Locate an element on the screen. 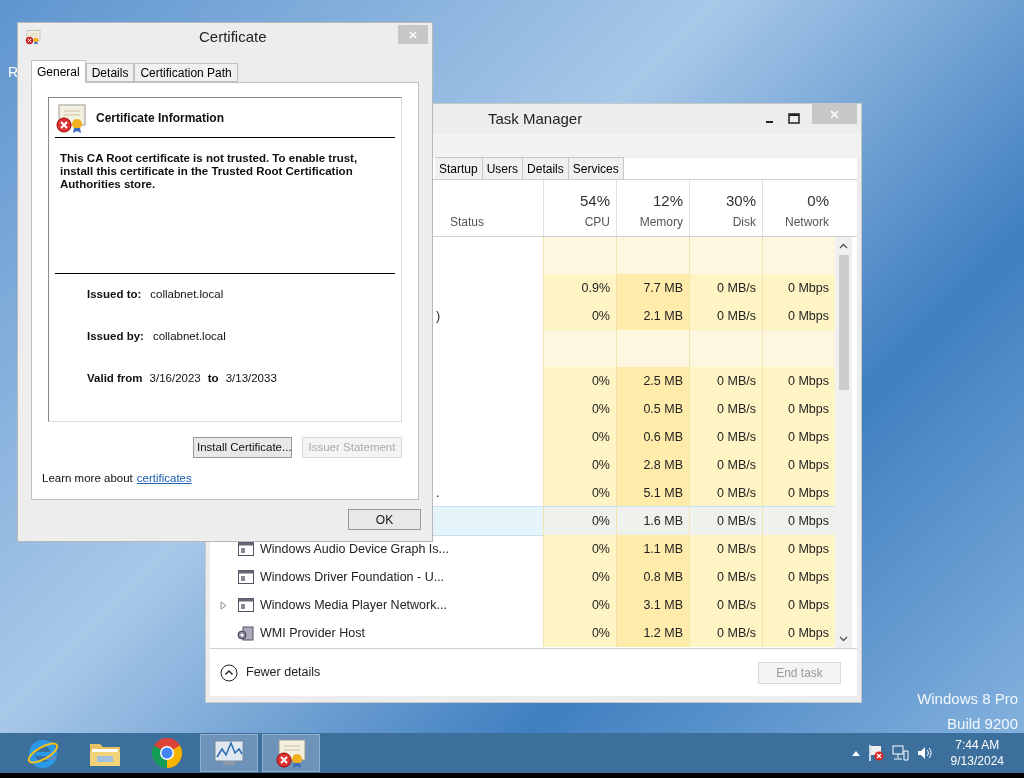 The image size is (1024, 778). field-label: Valid from is located at coordinates (115, 379).